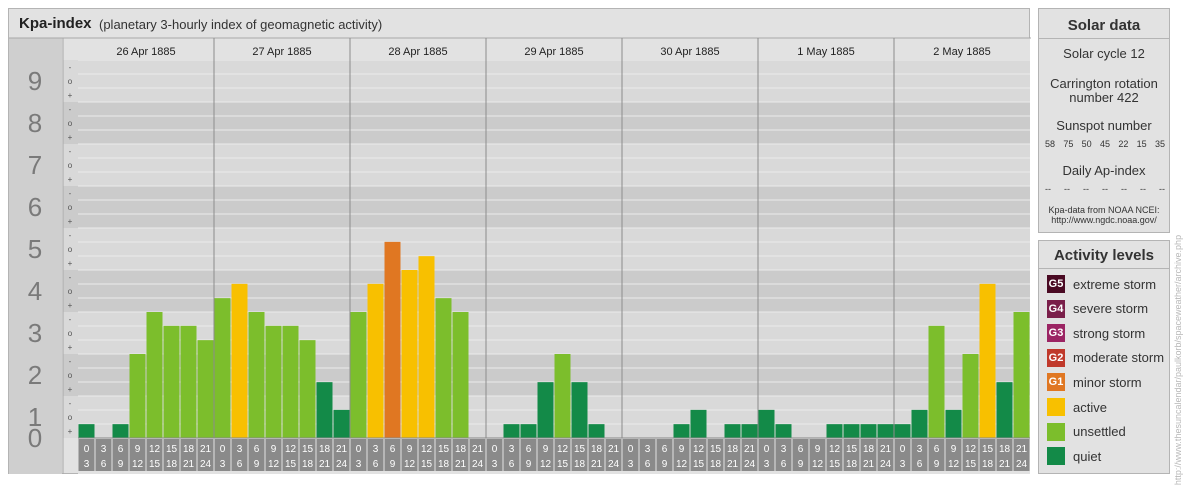 The width and height of the screenshot is (1184, 485). Describe the element at coordinates (35, 333) in the screenshot. I see `y-tick-label: 3` at that location.